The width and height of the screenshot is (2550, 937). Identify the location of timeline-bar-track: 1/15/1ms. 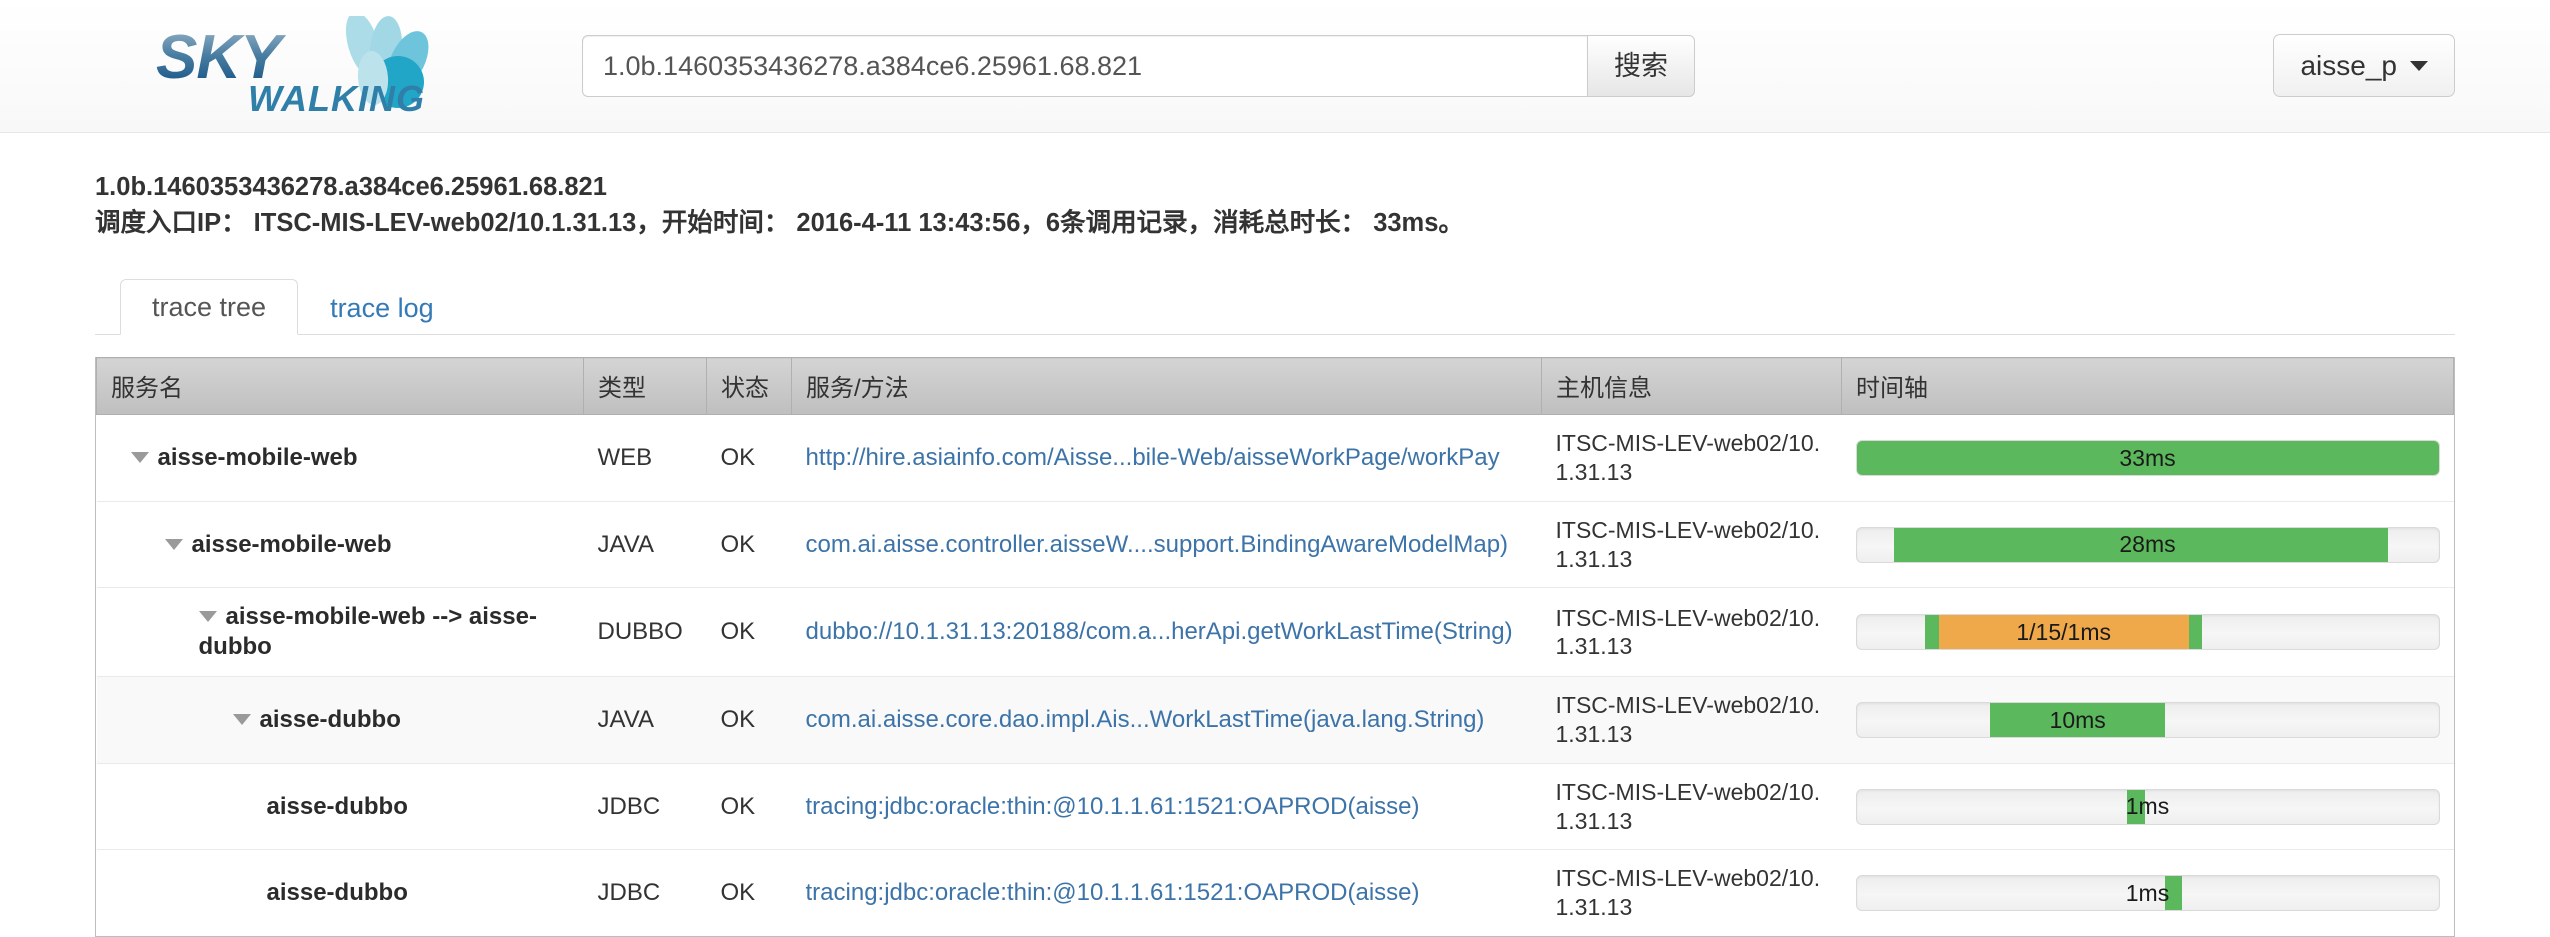
(2147, 632).